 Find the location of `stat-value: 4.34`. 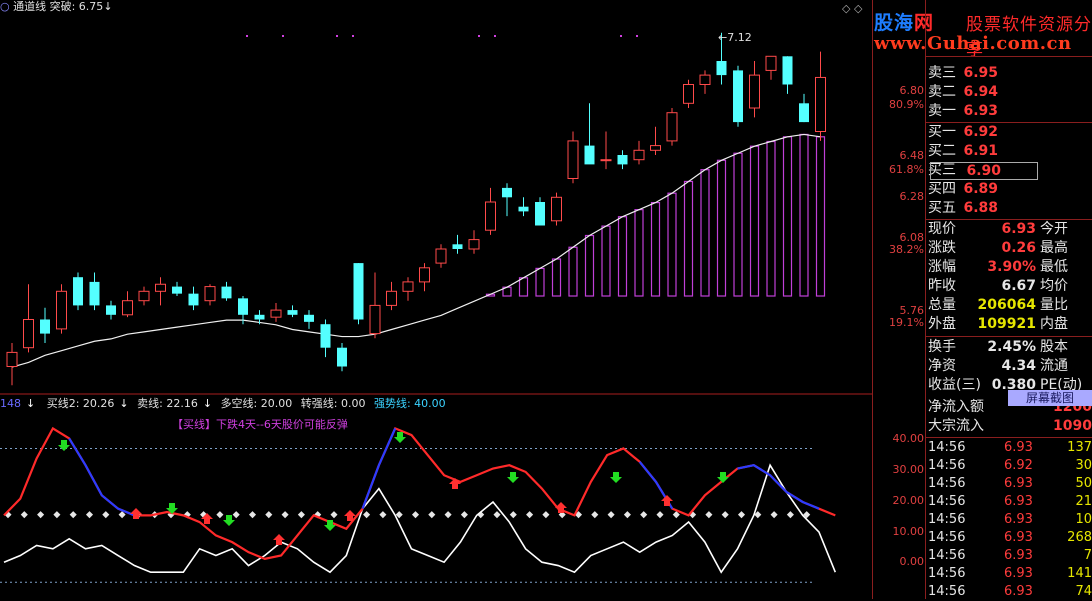

stat-value: 4.34 is located at coordinates (1018, 366).